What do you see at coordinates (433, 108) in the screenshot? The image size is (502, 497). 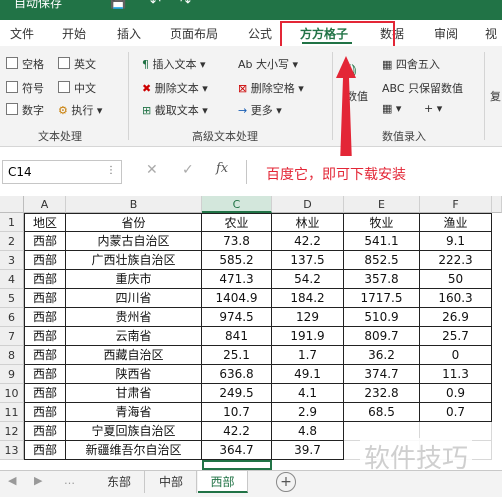 I see `plus-icon: + ▾` at bounding box center [433, 108].